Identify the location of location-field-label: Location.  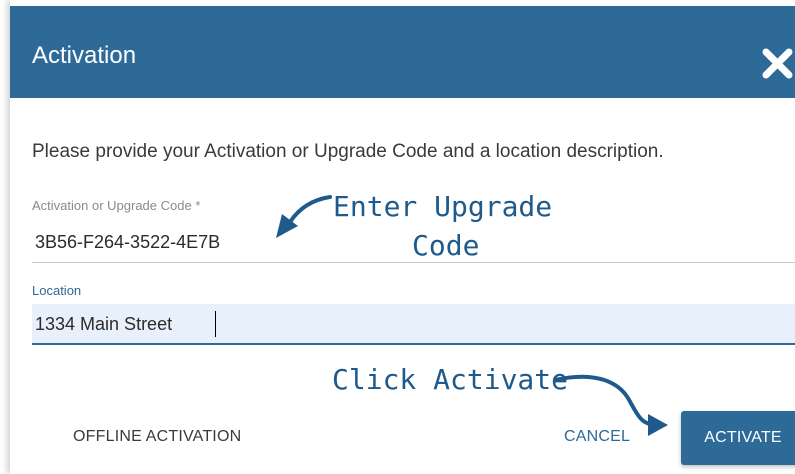
(57, 290).